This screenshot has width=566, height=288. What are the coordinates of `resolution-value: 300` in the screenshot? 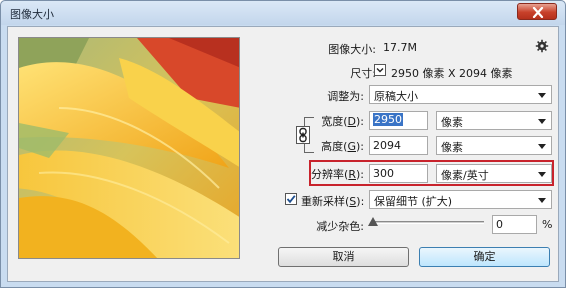 It's located at (383, 173).